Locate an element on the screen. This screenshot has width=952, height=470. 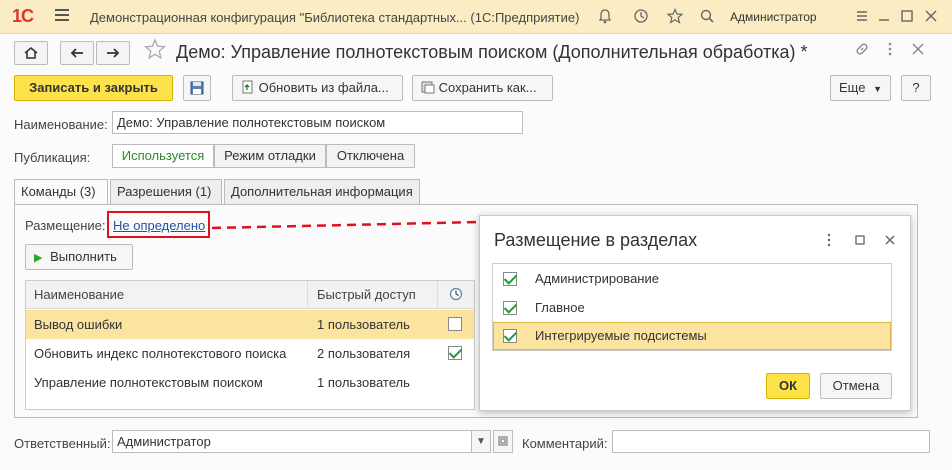
run-button: ▶ Выполнить is located at coordinates (79, 257).